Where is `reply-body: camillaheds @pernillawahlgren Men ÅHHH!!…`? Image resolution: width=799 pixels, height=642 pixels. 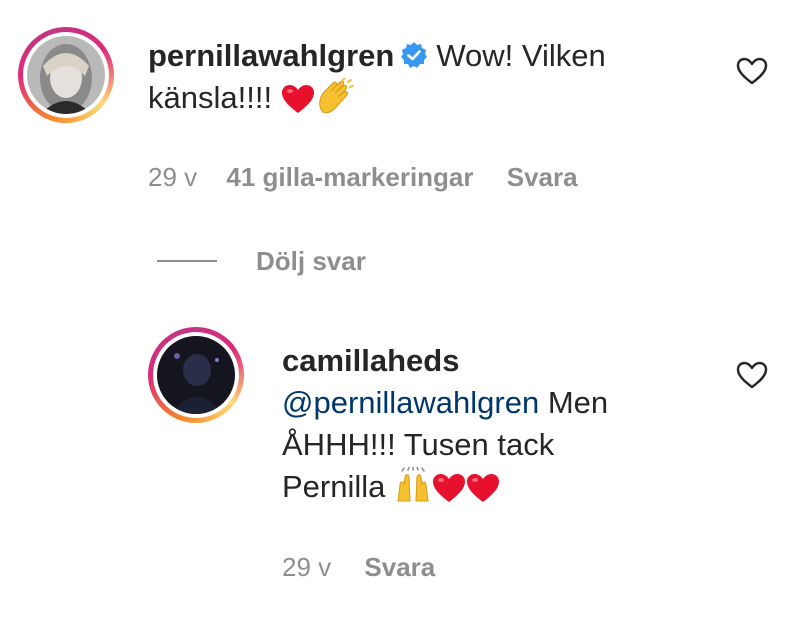
reply-body: camillaheds @pernillawahlgren Men ÅHHH!!… is located at coordinates (492, 427).